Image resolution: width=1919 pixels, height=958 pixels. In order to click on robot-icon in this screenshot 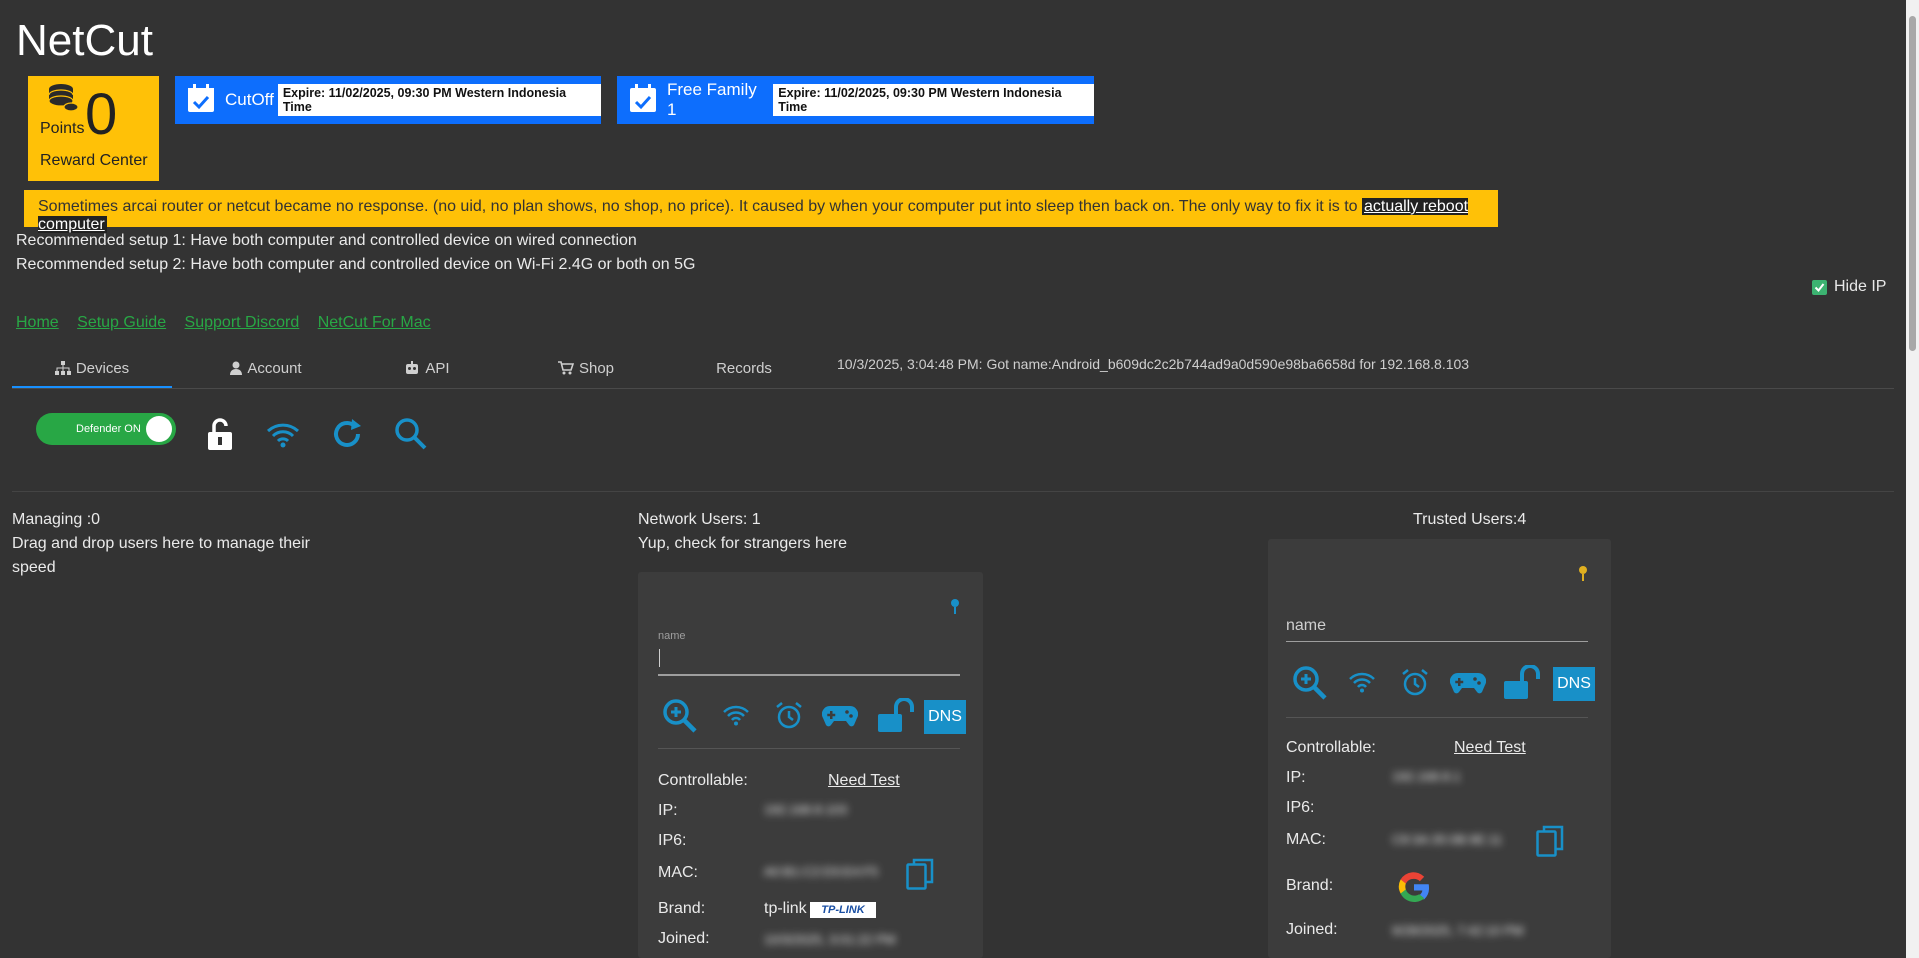, I will do `click(412, 367)`.